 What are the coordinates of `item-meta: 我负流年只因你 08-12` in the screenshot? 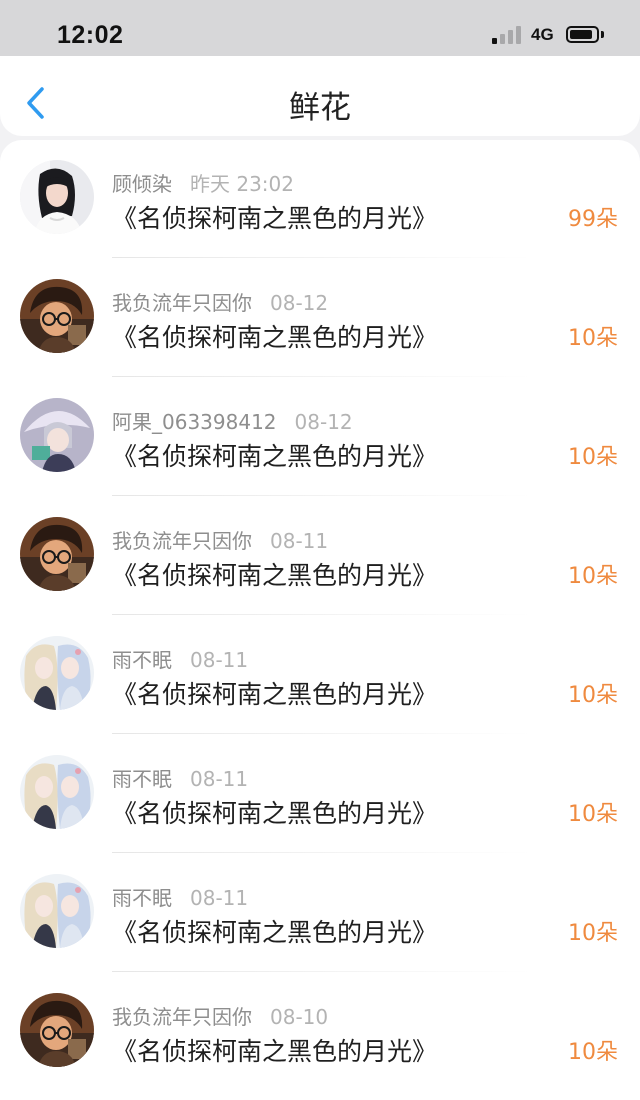 It's located at (220, 301).